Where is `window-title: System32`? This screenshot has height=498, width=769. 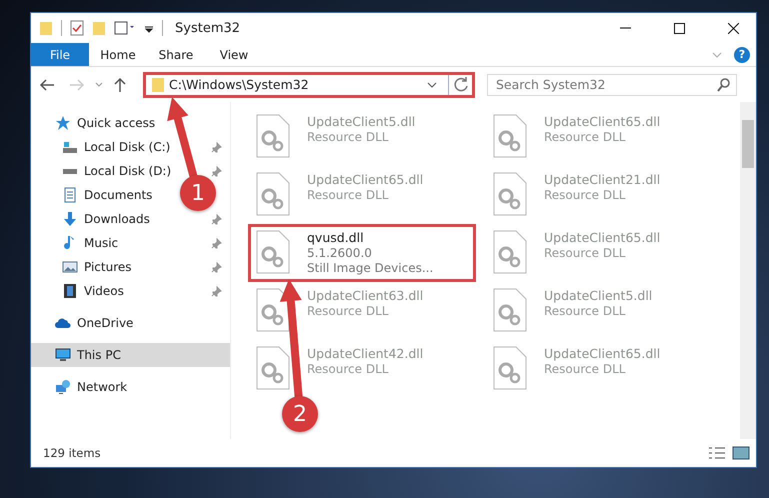
window-title: System32 is located at coordinates (208, 28).